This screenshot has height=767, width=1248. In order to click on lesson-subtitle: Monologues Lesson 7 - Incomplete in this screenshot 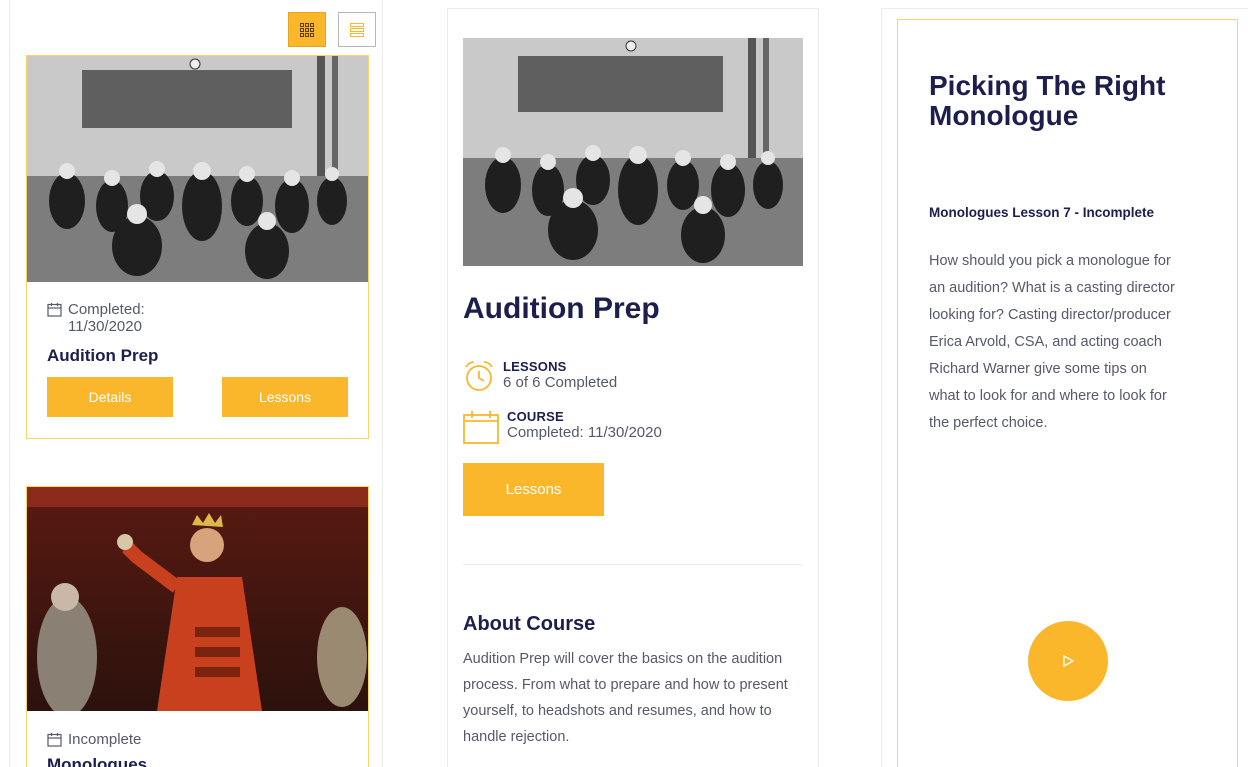, I will do `click(1042, 212)`.